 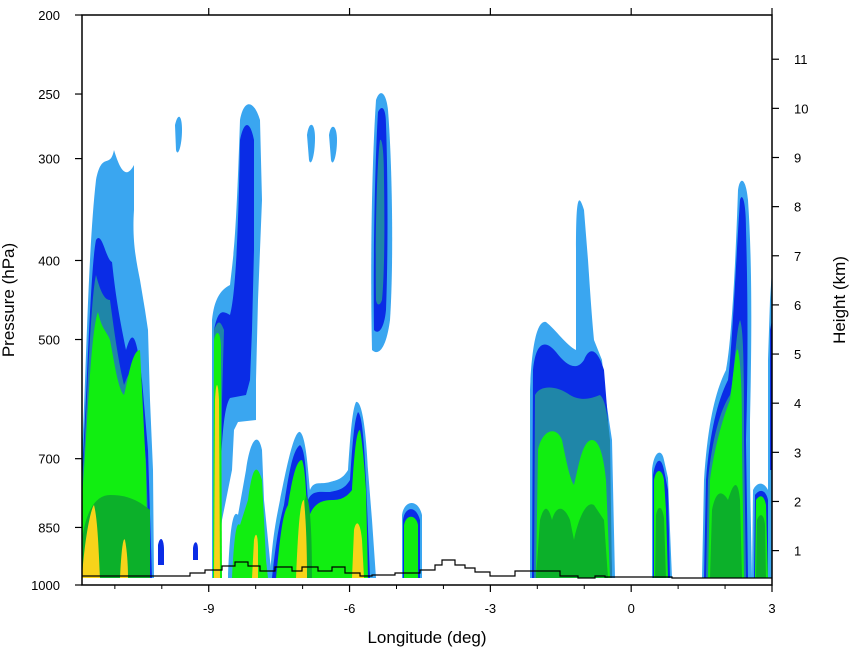 I want to click on height-tick-label: 5, so click(x=797, y=354).